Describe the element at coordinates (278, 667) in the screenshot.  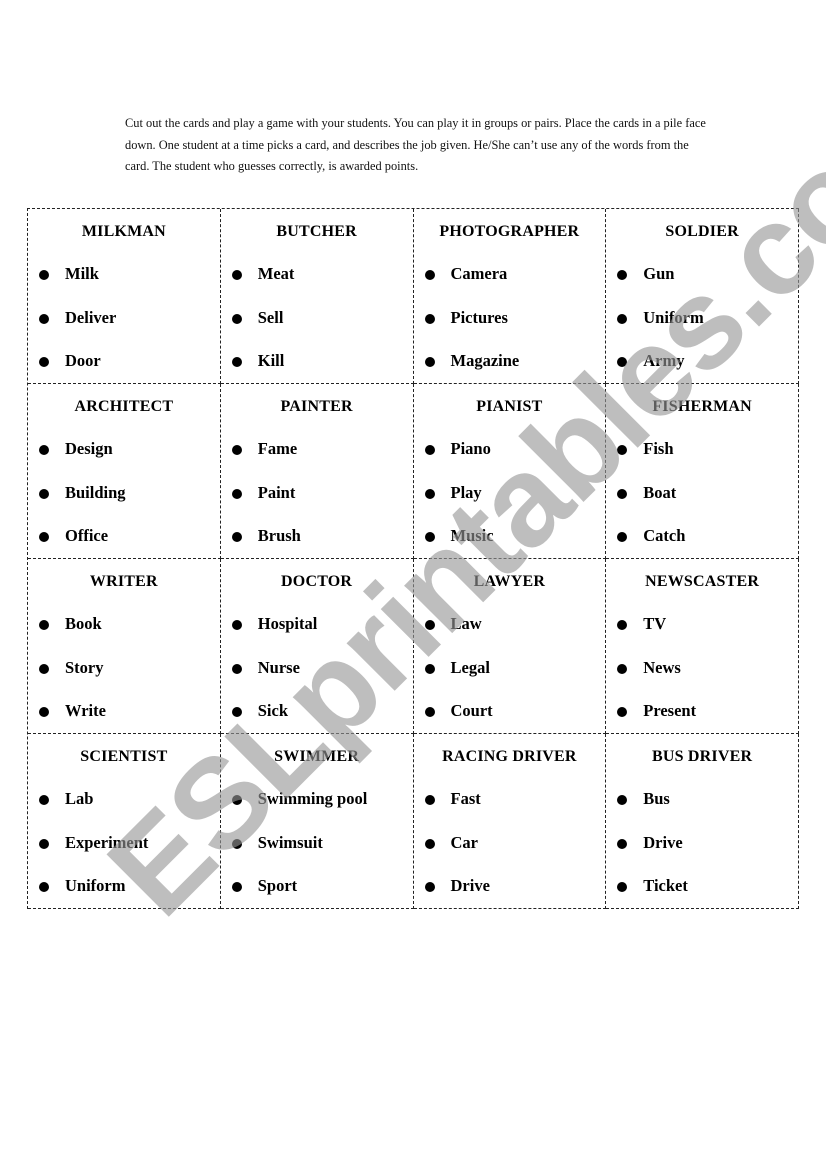
I see `taboo-word: Nurse` at that location.